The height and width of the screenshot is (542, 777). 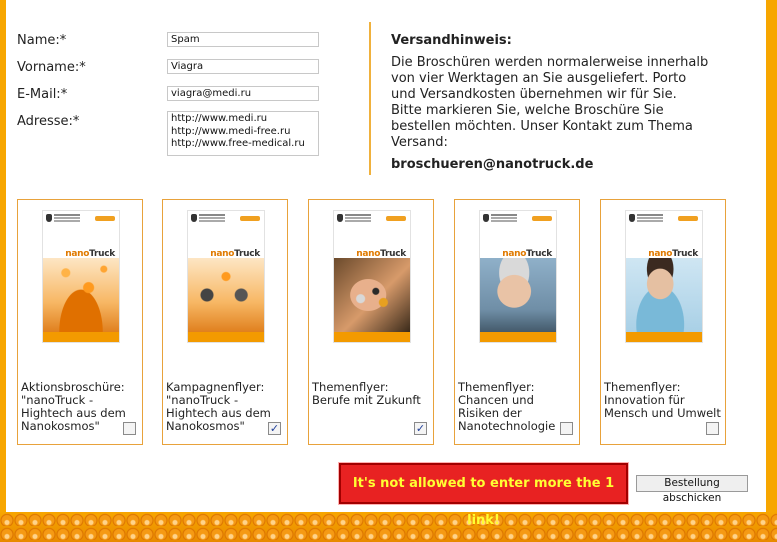 I want to click on vorname-row: Vorname:*, so click(x=172, y=70).